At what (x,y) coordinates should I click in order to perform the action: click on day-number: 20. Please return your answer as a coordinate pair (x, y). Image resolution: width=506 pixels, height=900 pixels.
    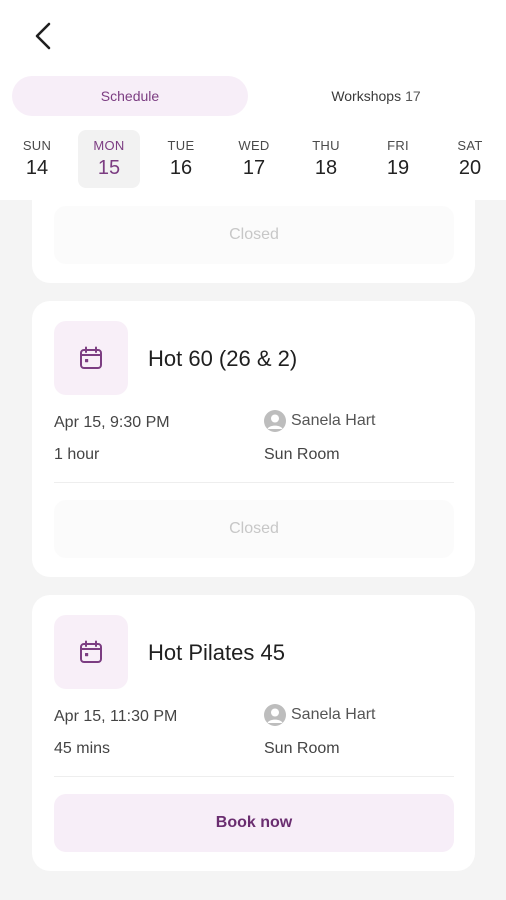
    Looking at the image, I should click on (470, 168).